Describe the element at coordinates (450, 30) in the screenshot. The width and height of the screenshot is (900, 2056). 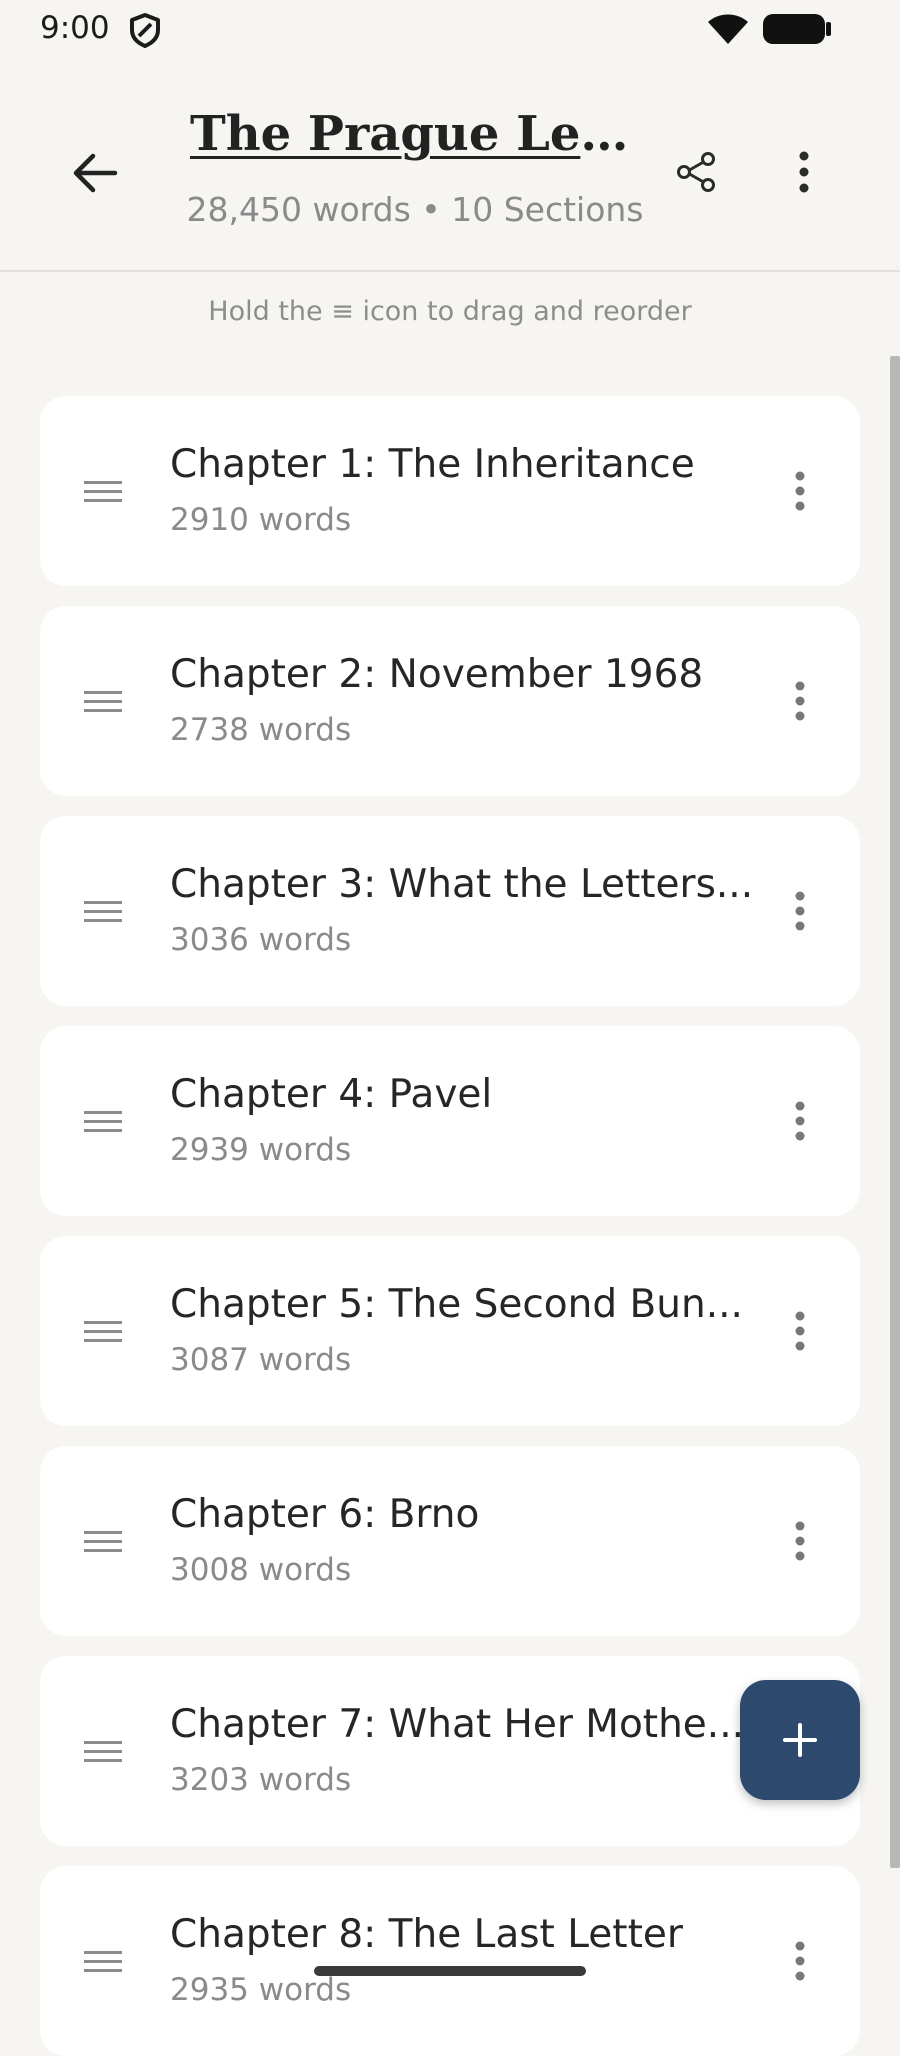
I see `status-bar: 9:00` at that location.